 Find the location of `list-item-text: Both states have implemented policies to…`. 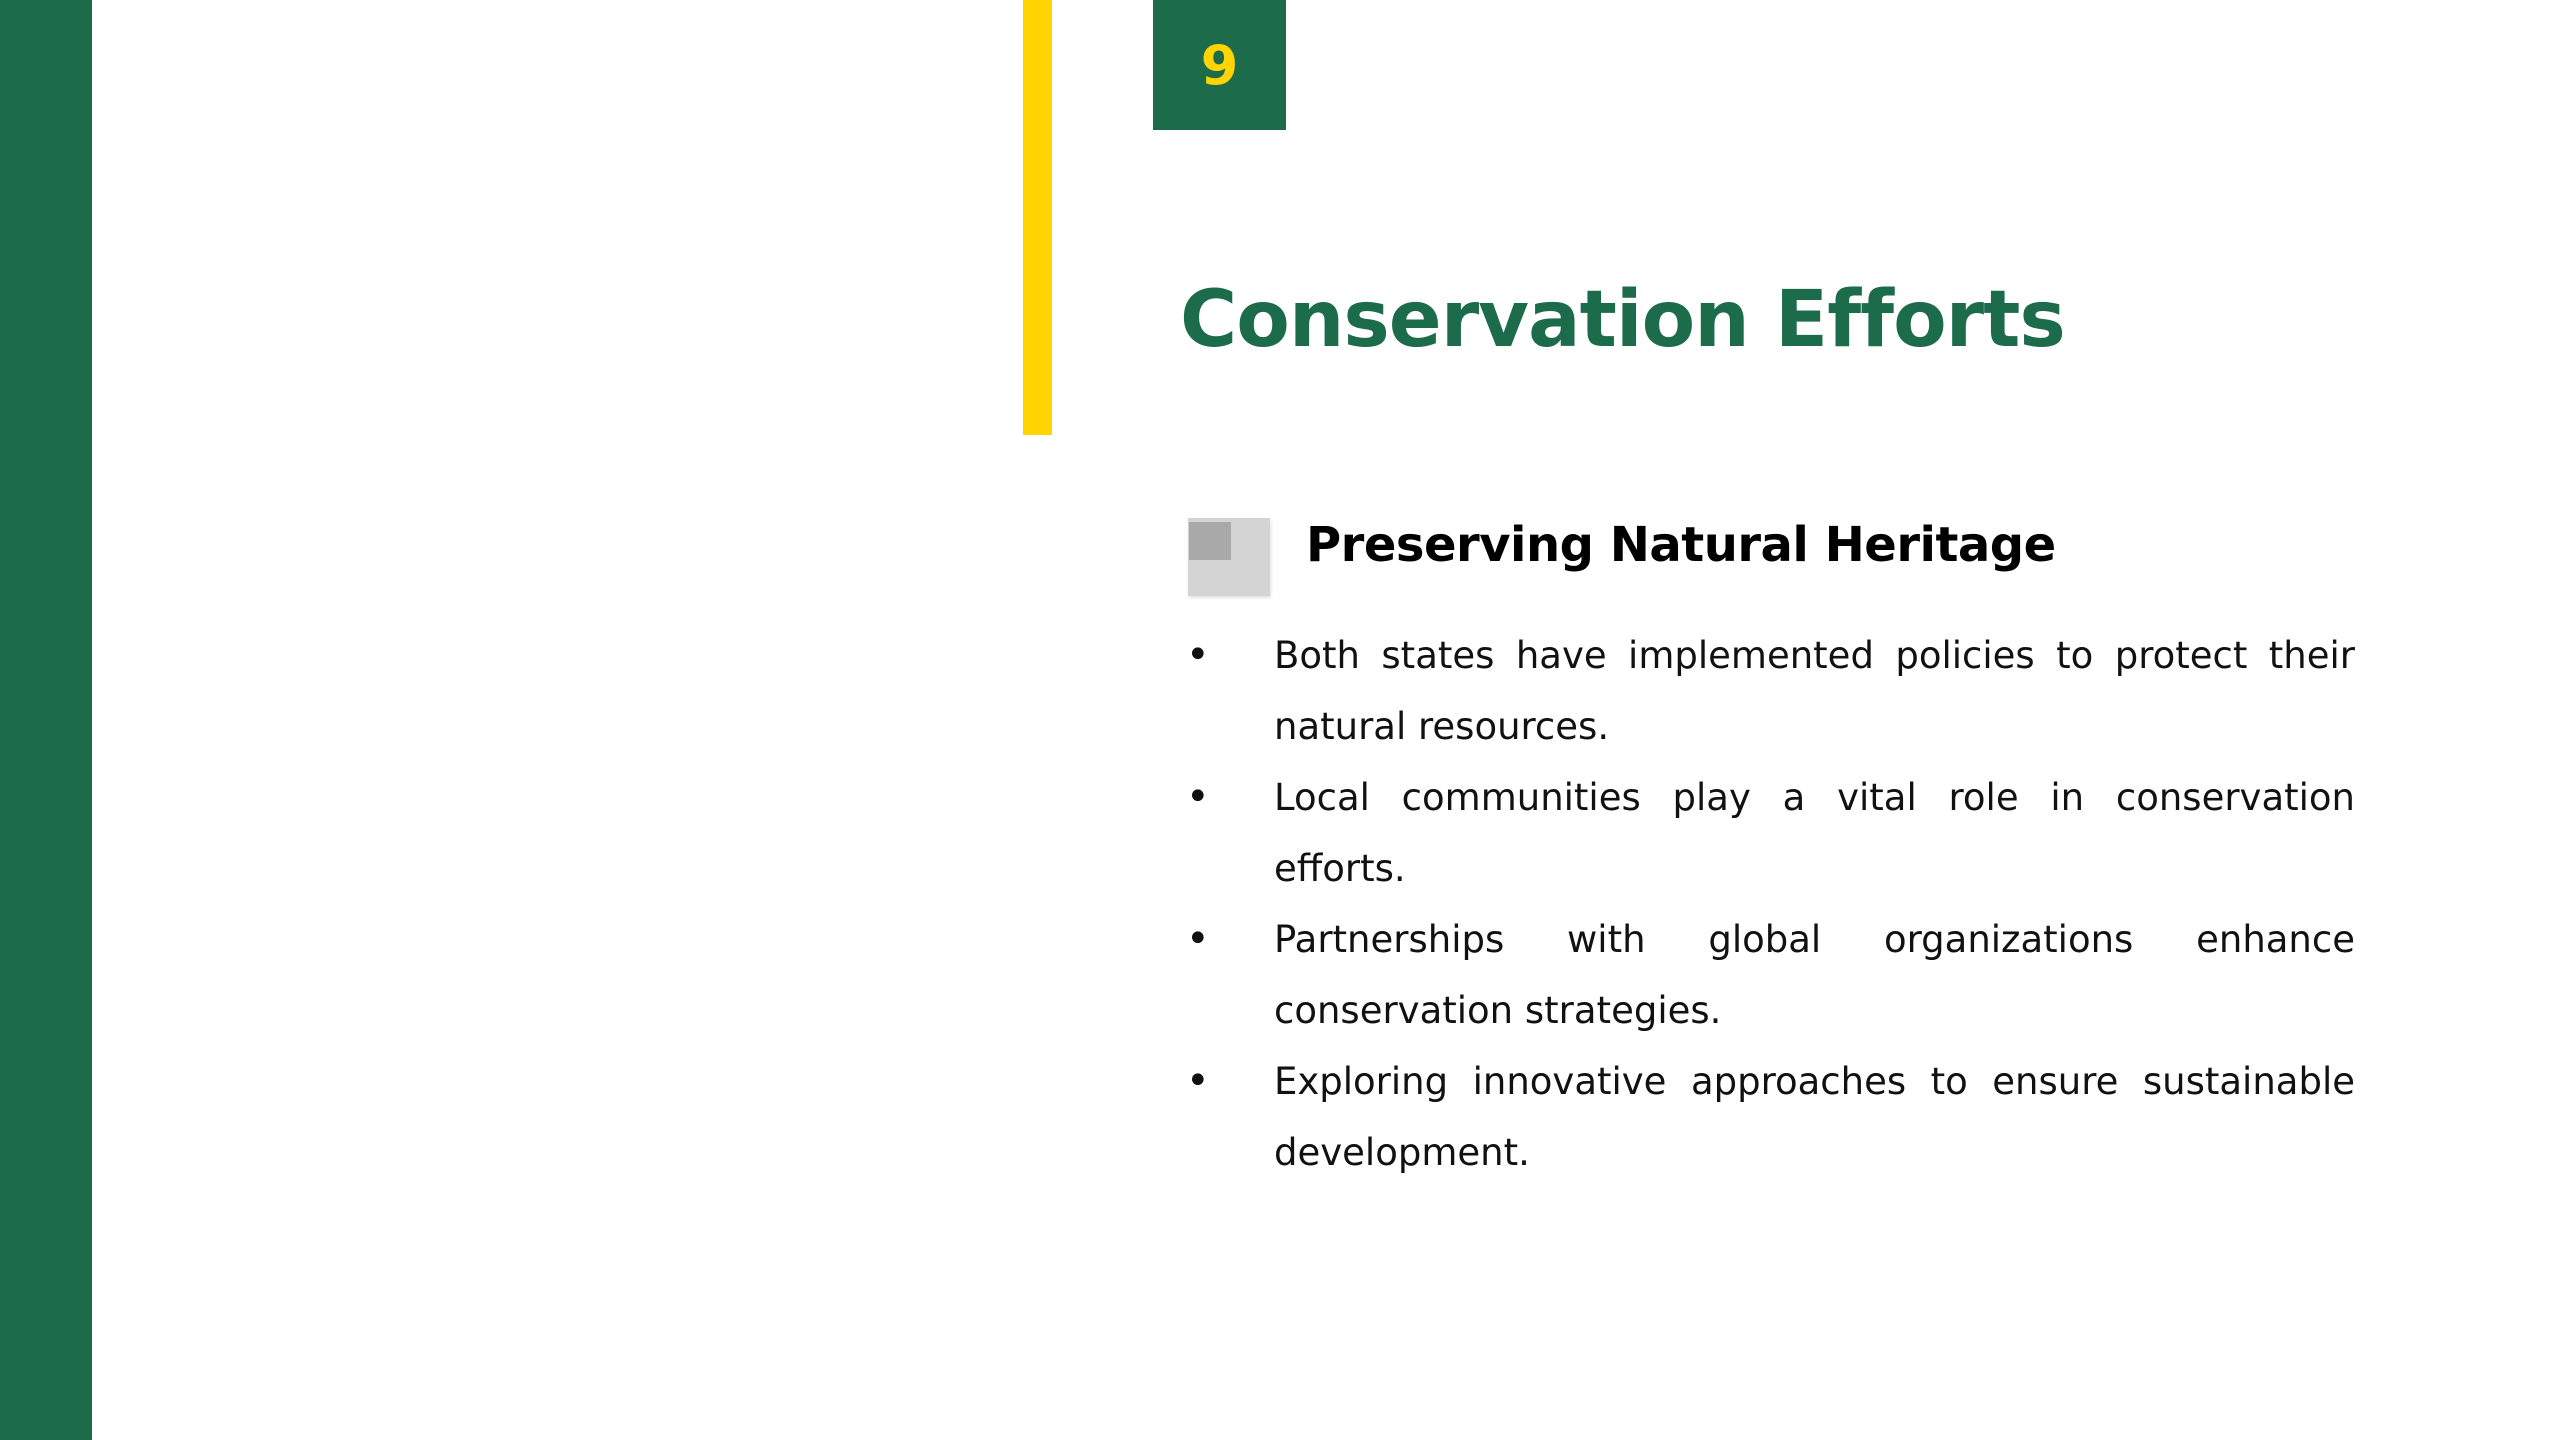

list-item-text: Both states have implemented policies to… is located at coordinates (1814, 691).